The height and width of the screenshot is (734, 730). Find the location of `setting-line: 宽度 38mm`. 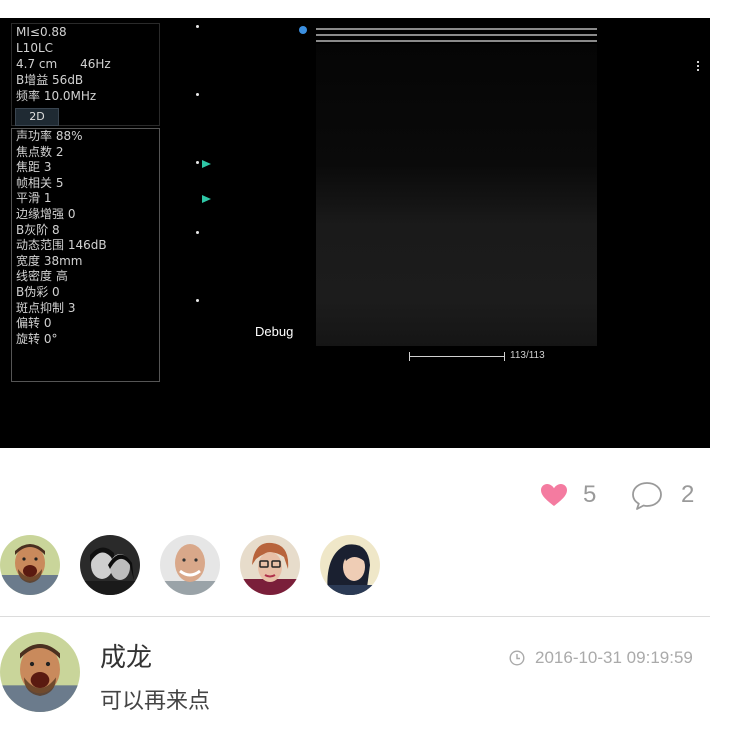

setting-line: 宽度 38mm is located at coordinates (49, 260).